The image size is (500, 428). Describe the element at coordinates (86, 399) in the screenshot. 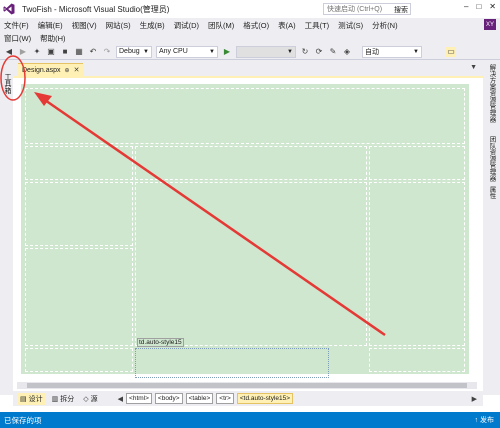

I see `source-view-icon: ◇` at that location.